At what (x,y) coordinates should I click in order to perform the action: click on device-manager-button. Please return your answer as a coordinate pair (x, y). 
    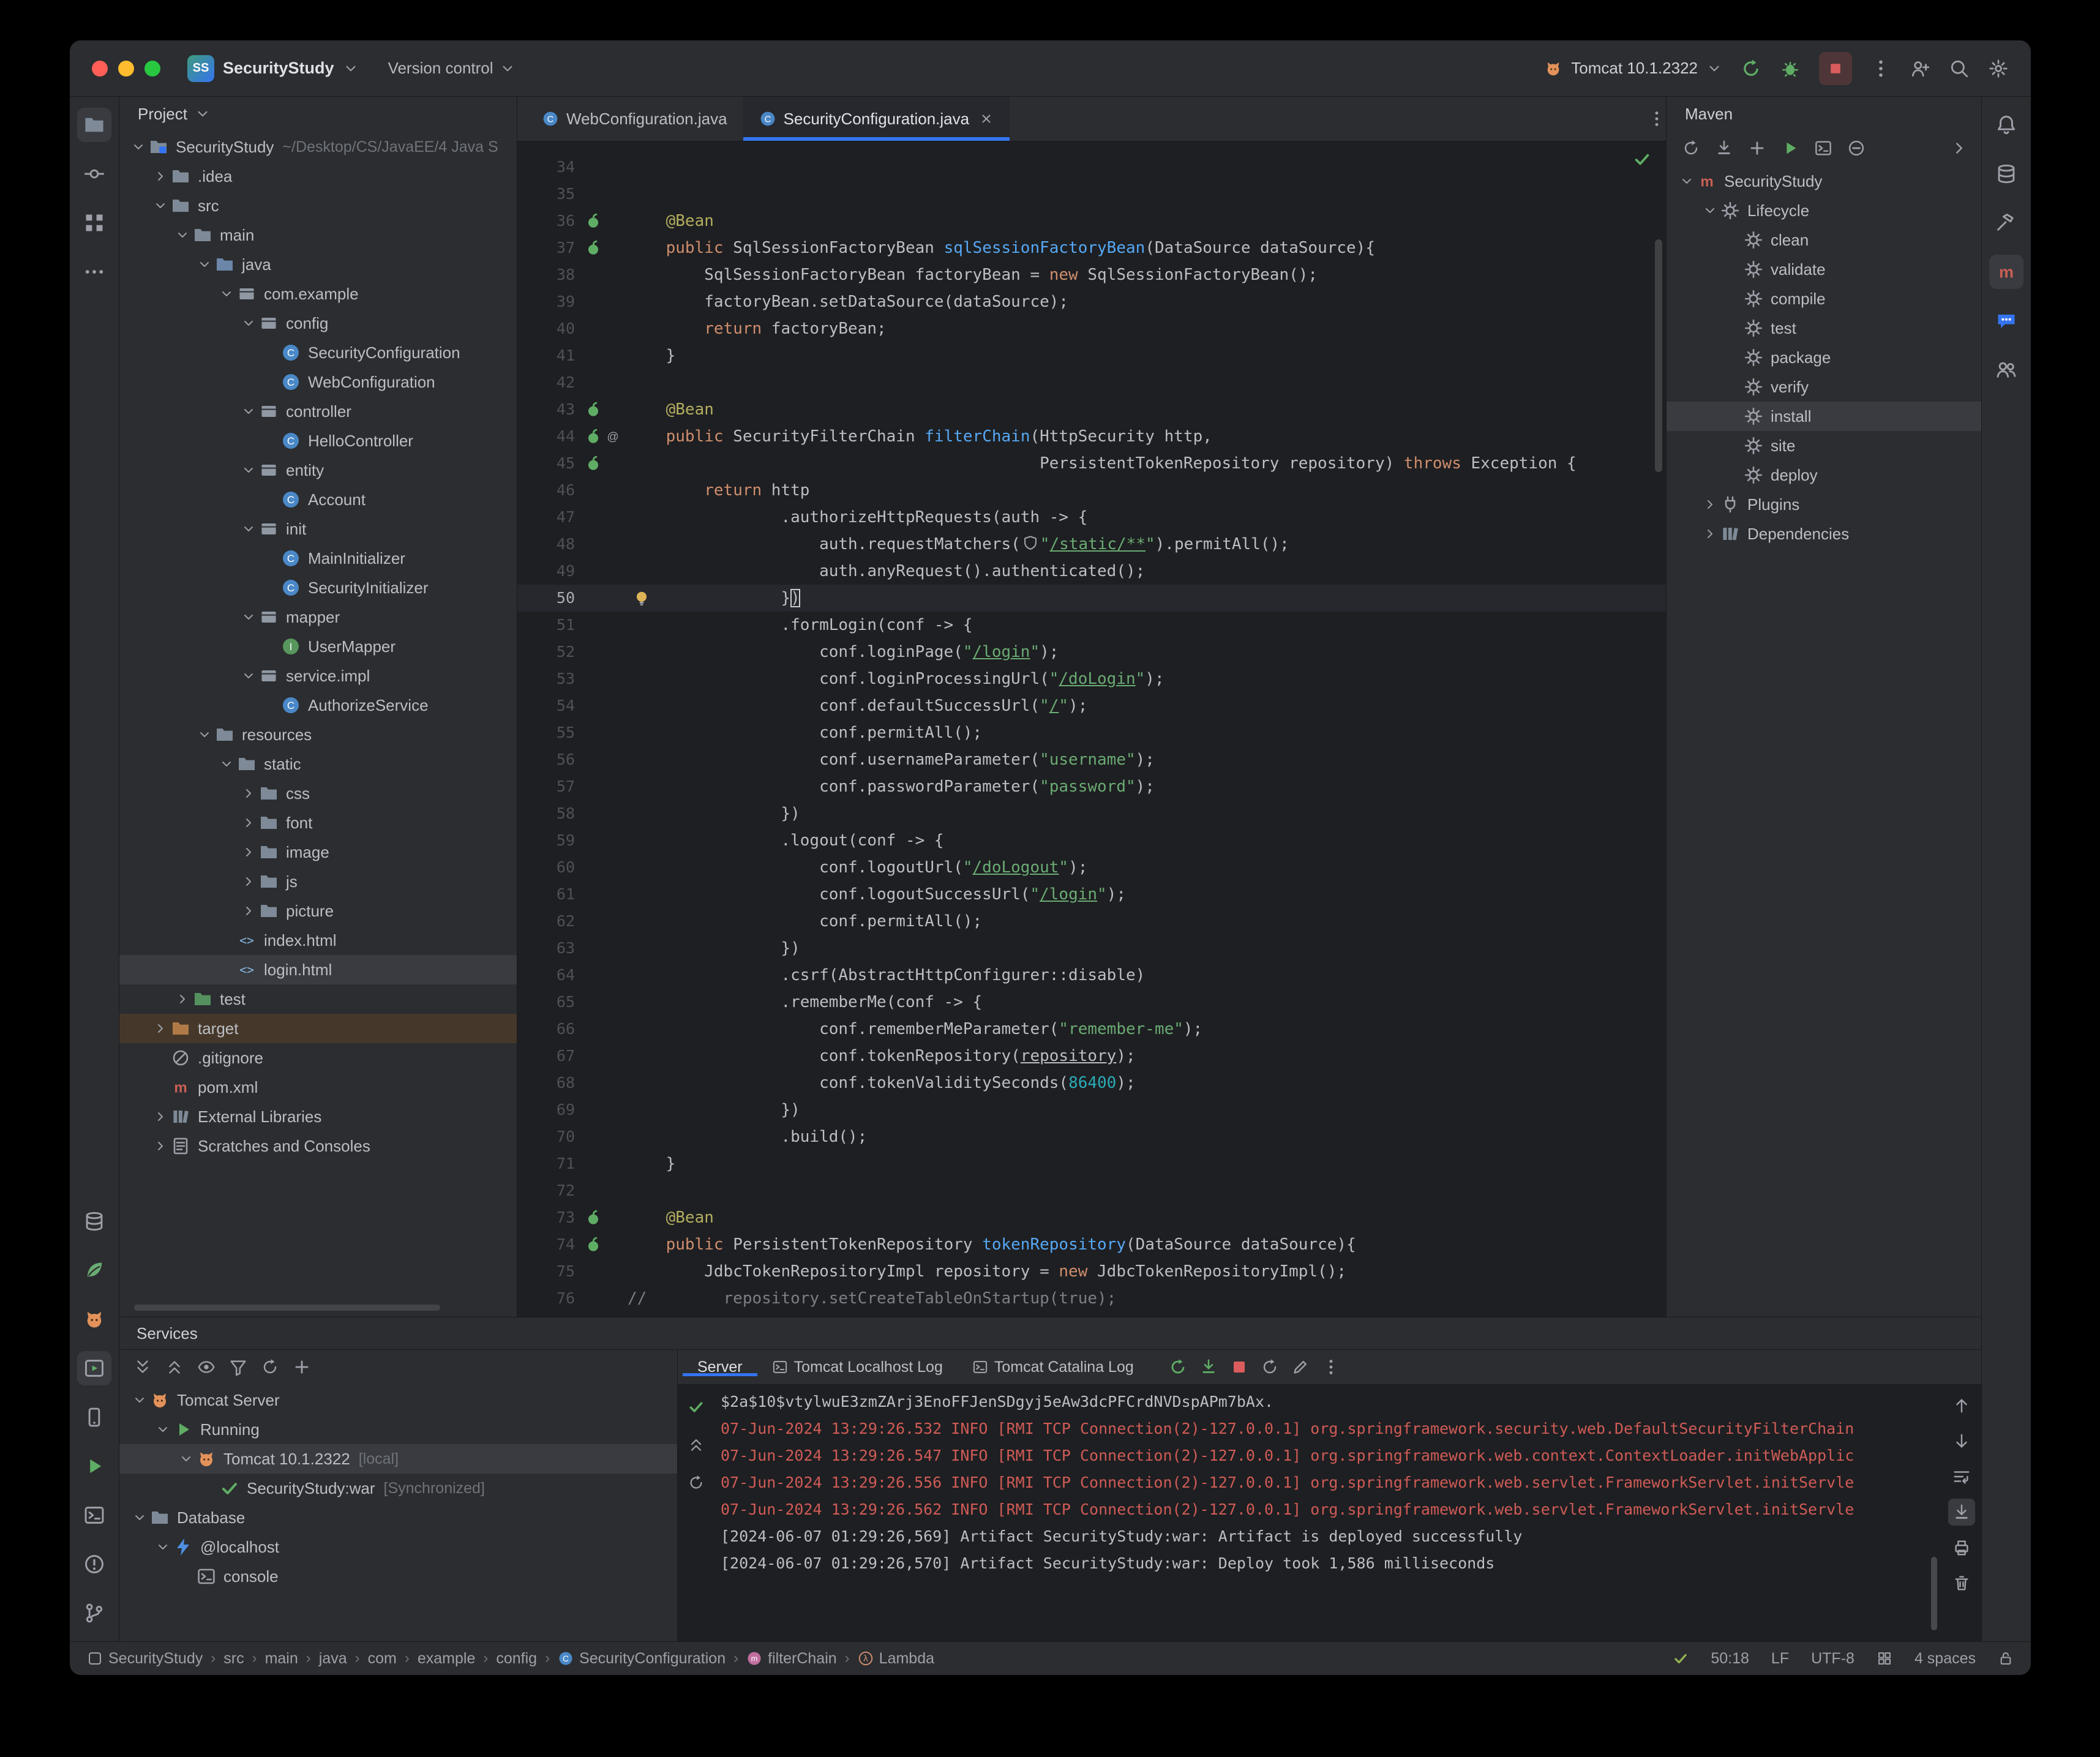
    Looking at the image, I should click on (94, 1417).